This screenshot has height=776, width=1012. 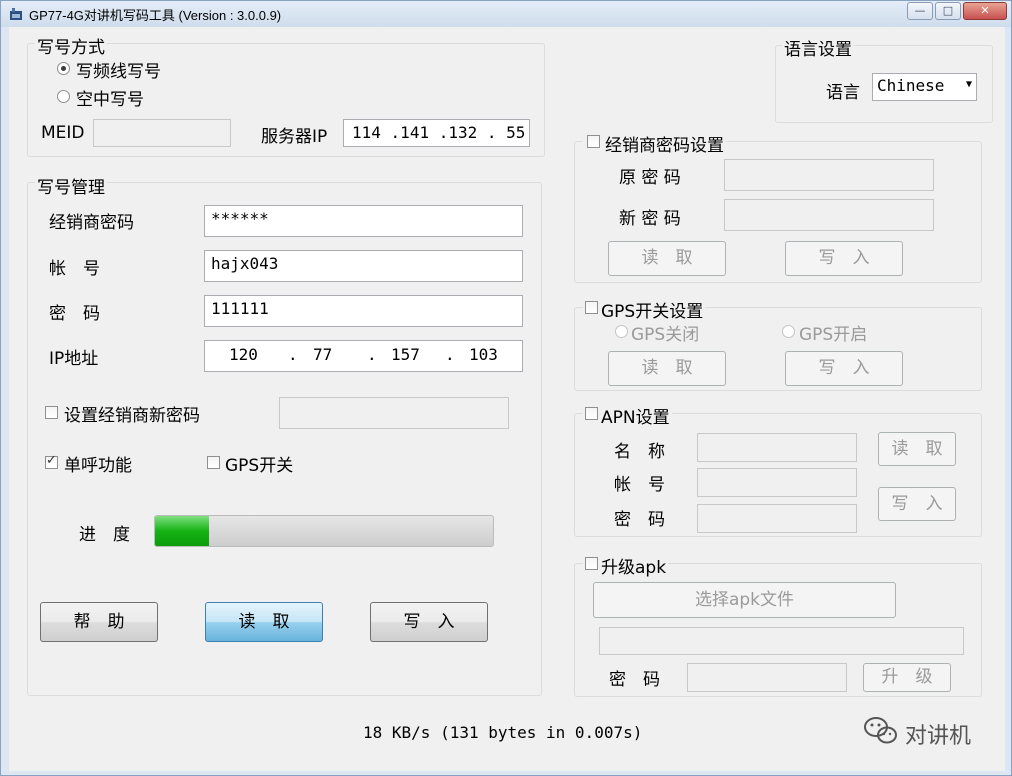 I want to click on dropdown-arrow-icon: ▼, so click(x=968, y=84).